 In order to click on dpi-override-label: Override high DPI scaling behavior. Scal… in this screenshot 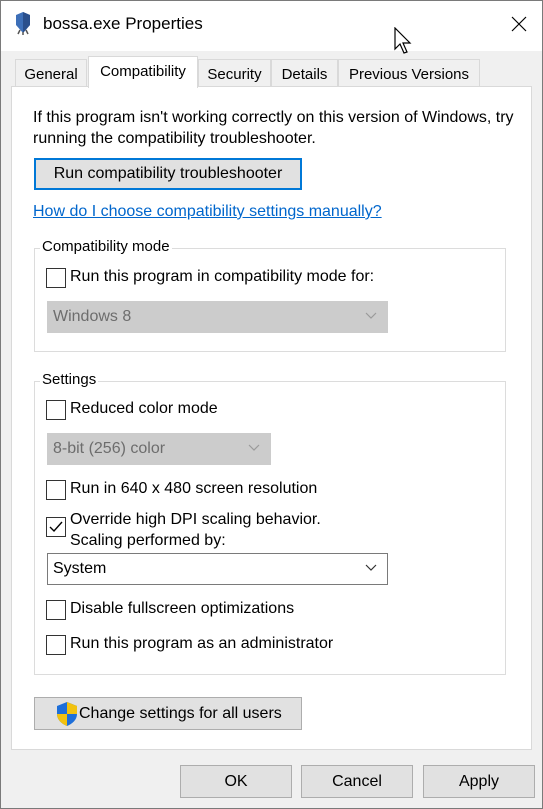, I will do `click(195, 530)`.